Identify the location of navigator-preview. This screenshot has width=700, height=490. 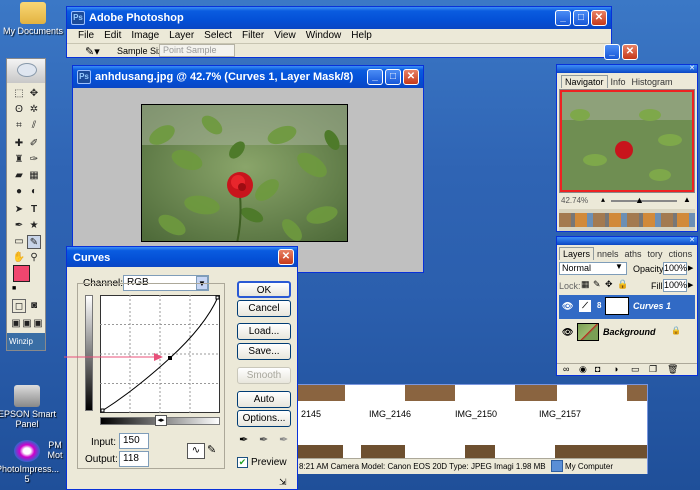
(627, 141).